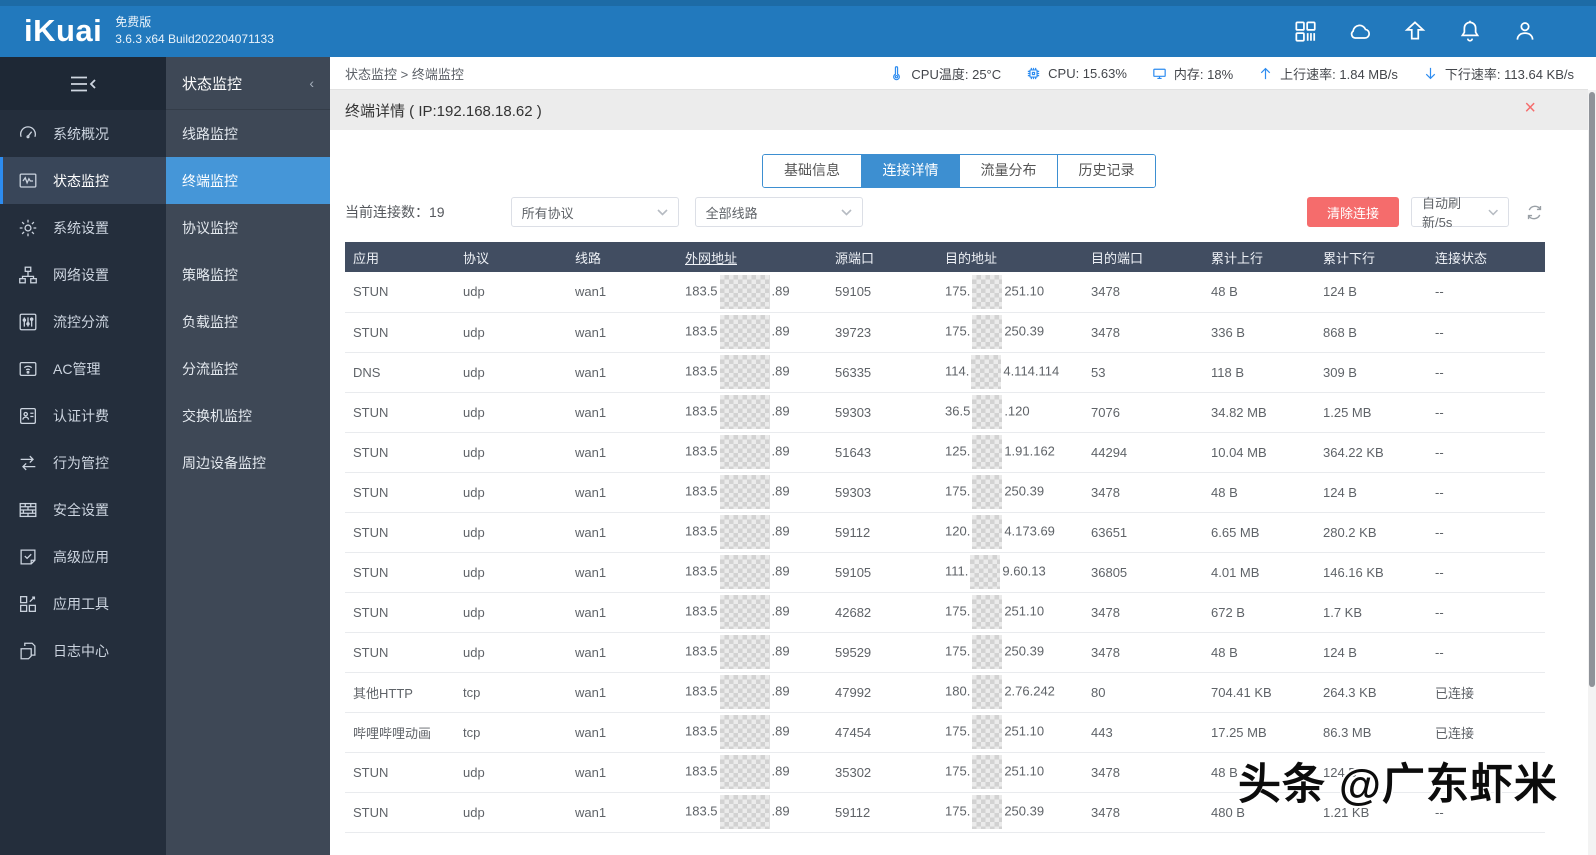 The width and height of the screenshot is (1596, 855). What do you see at coordinates (1353, 212) in the screenshot?
I see `clear-connections-button: 清除连接` at bounding box center [1353, 212].